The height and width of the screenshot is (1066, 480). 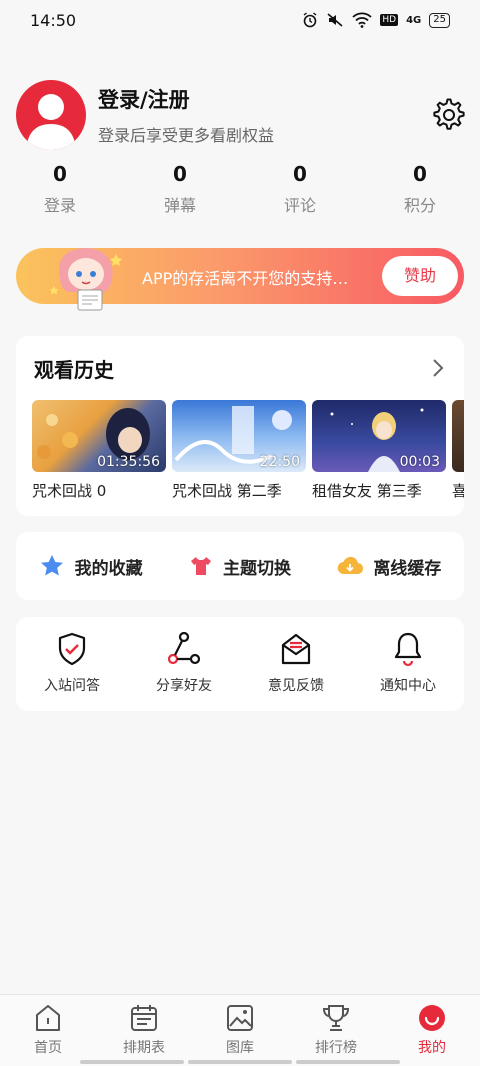 What do you see at coordinates (240, 1048) in the screenshot?
I see `tab-label: 图库` at bounding box center [240, 1048].